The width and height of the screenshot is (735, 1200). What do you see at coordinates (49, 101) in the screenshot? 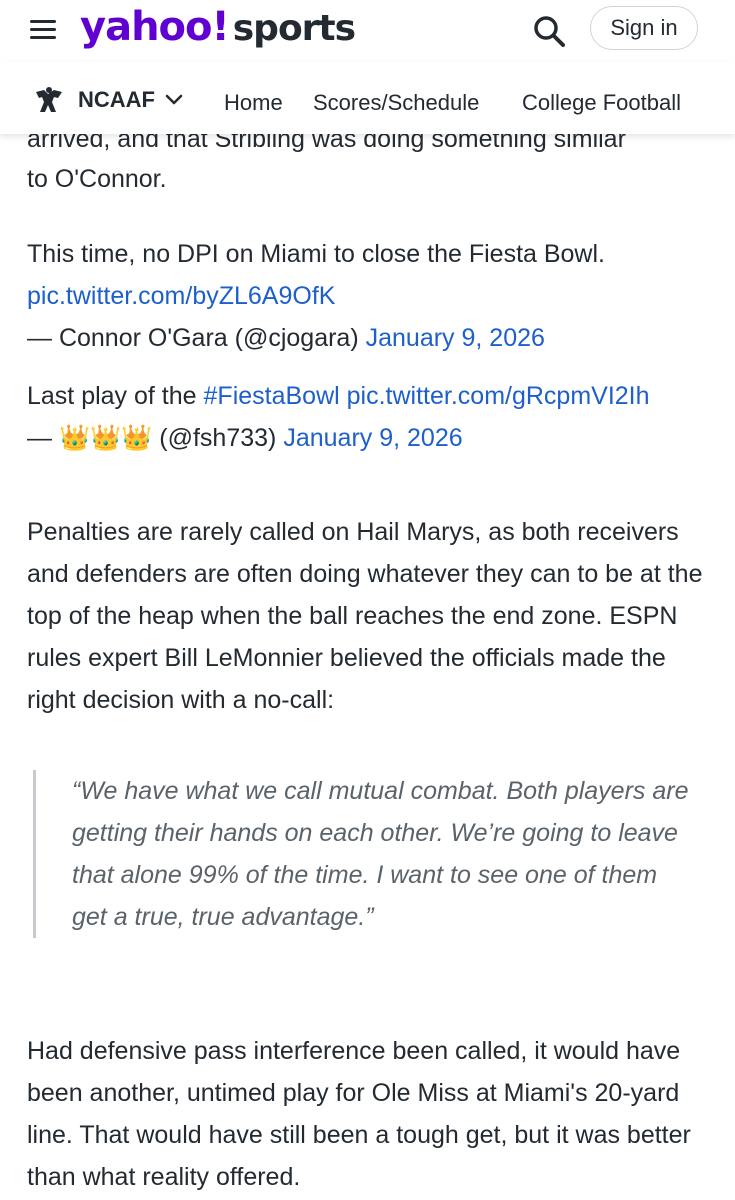
I see `ncaaf-football-player-icon` at bounding box center [49, 101].